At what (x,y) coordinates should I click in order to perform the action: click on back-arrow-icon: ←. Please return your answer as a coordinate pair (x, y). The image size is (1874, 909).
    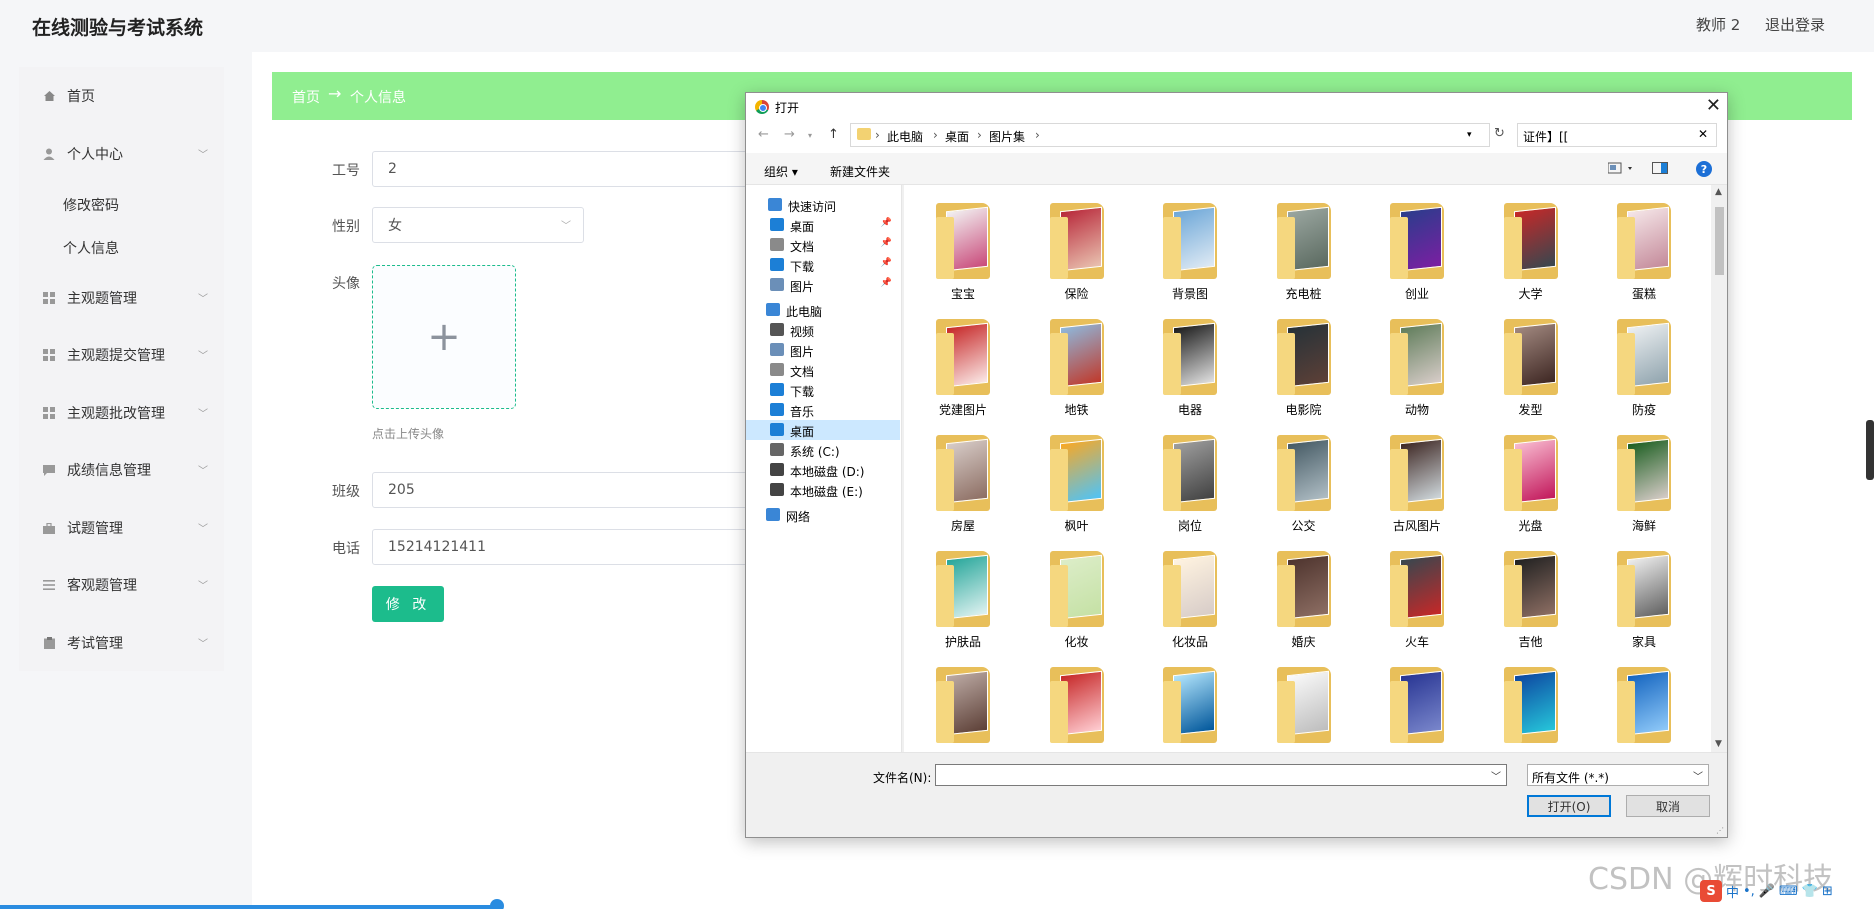
    Looking at the image, I should click on (763, 134).